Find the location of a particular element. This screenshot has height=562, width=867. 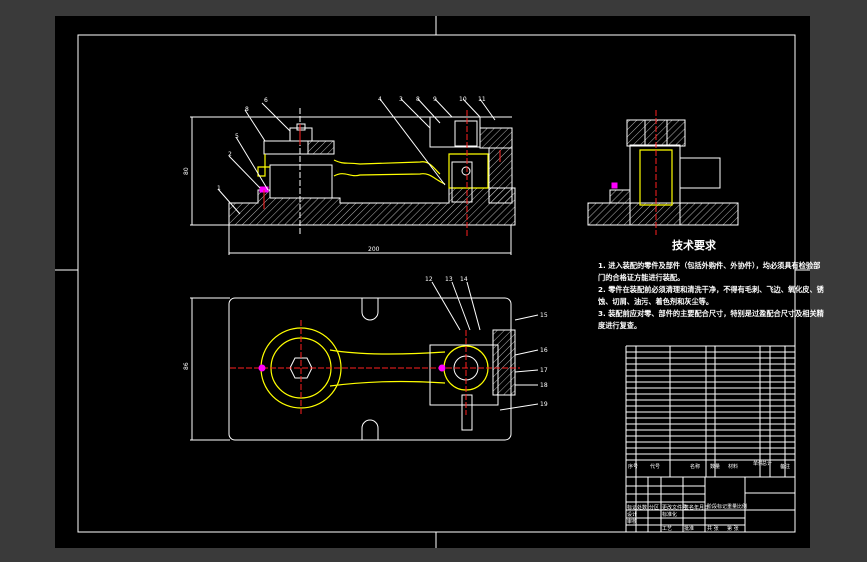

bom-header-cell: 代号 is located at coordinates (655, 466).